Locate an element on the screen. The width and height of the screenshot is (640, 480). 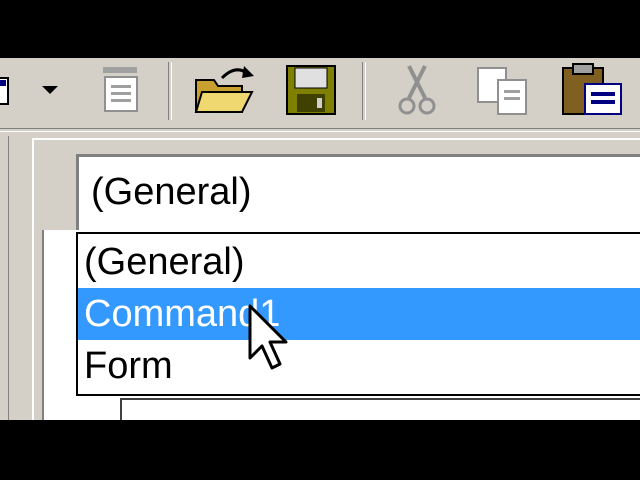
dropdown-arrow-icon is located at coordinates (50, 90).